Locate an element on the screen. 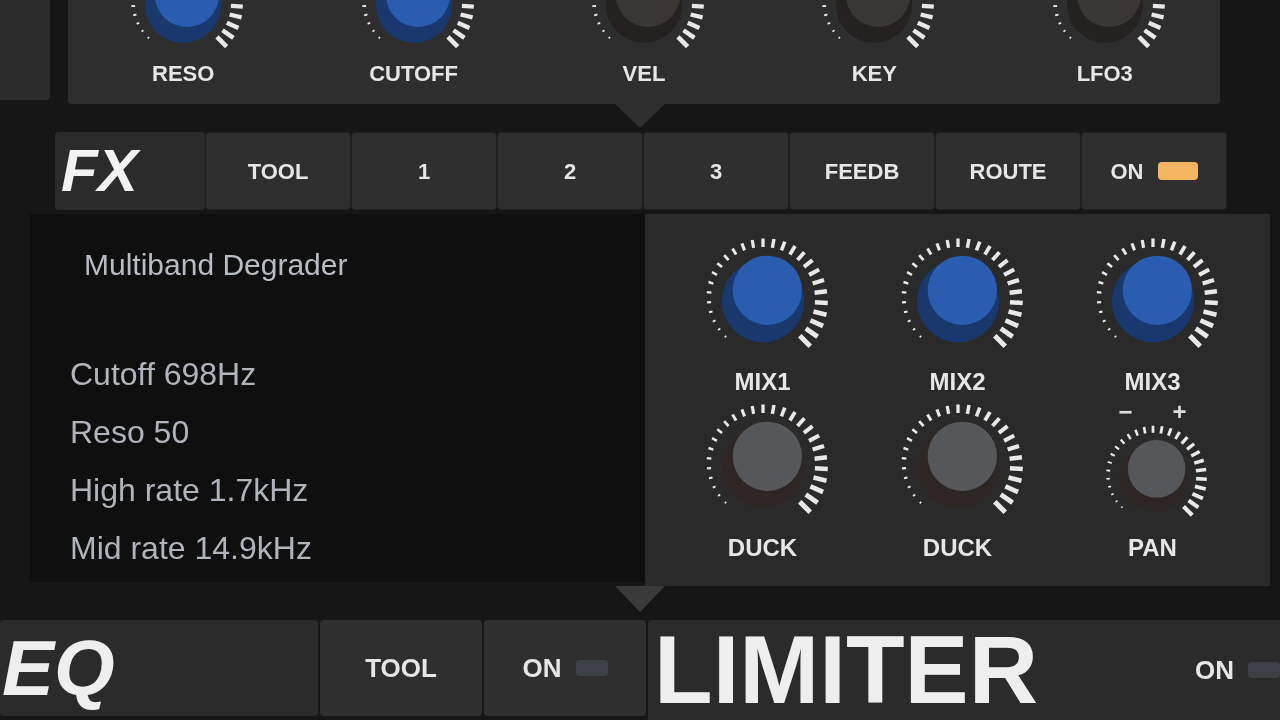  display-line: Mid rate 14.9kHz is located at coordinates (191, 548).